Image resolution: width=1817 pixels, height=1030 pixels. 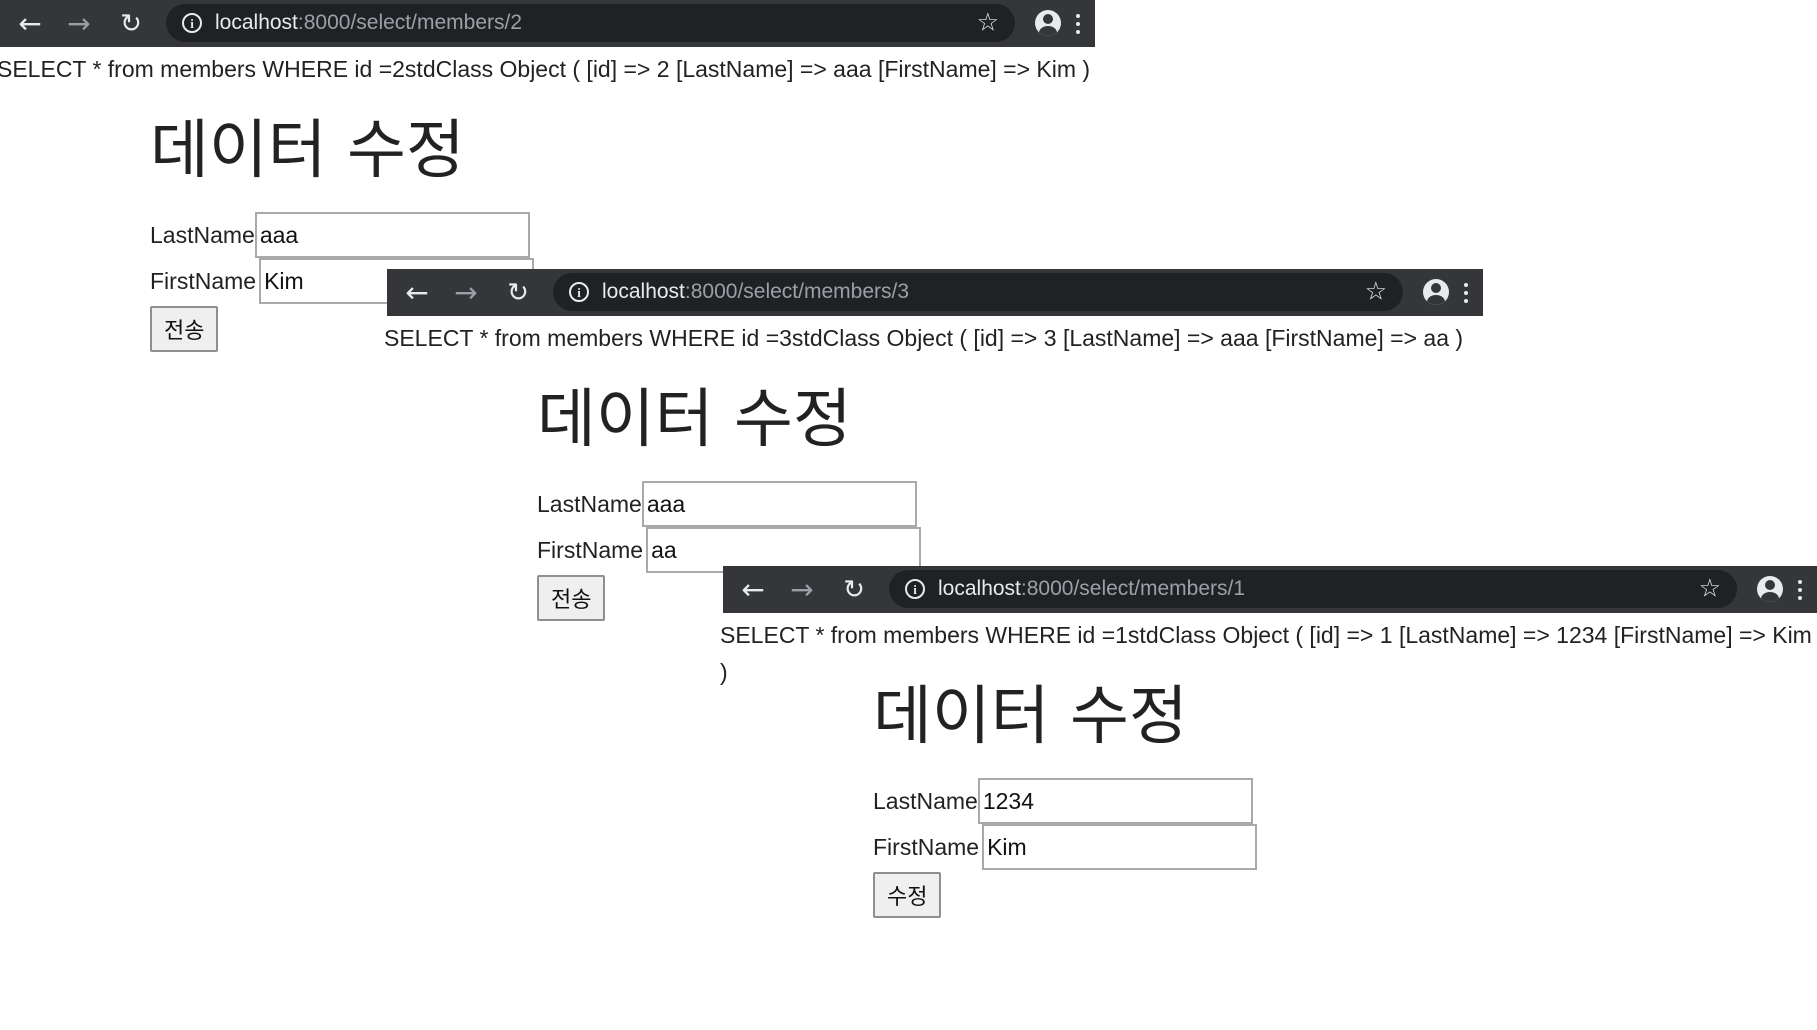 What do you see at coordinates (796, 291) in the screenshot?
I see `url-path: :8000/select/members/3` at bounding box center [796, 291].